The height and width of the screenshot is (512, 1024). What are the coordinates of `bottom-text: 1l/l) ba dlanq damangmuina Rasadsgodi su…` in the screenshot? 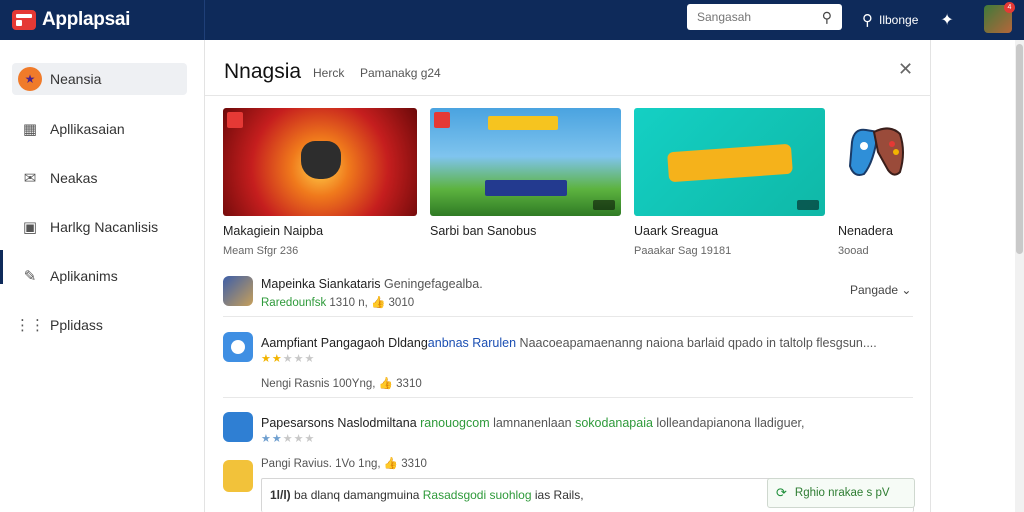 It's located at (427, 495).